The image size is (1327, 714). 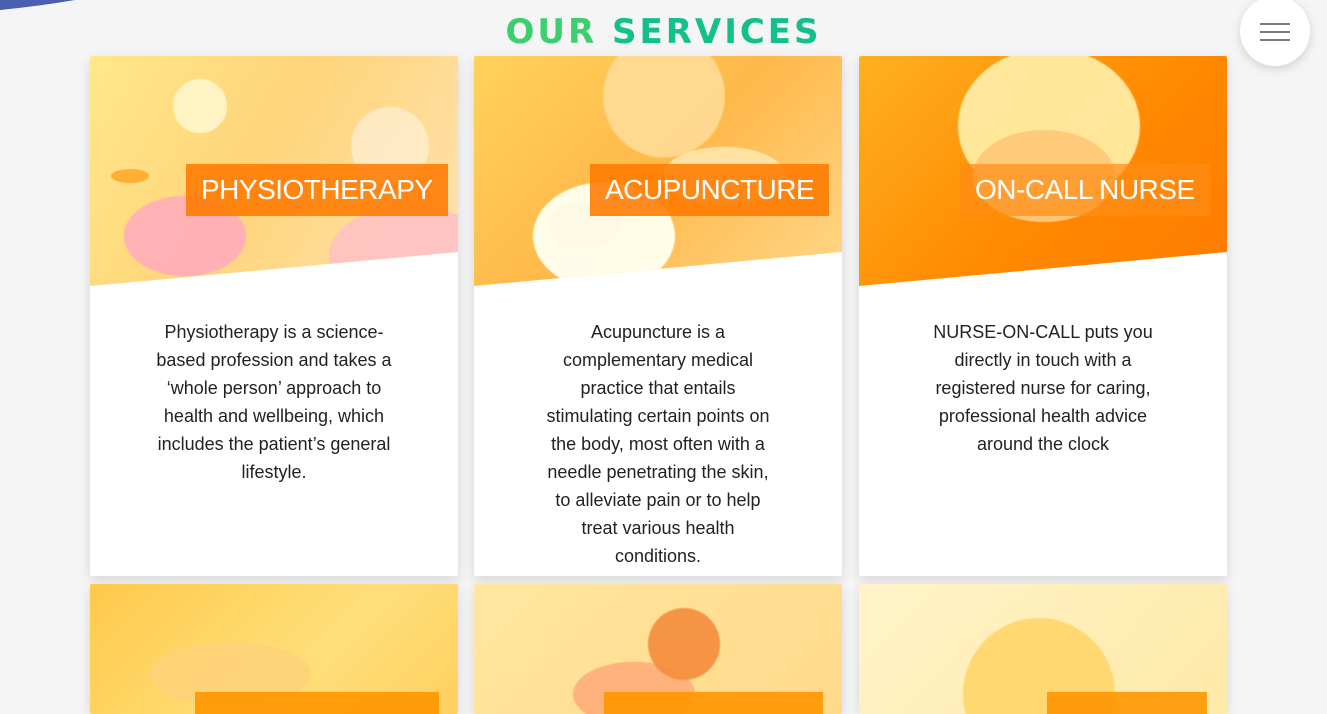 I want to click on page-title: OUR SERVICES, so click(x=663, y=32).